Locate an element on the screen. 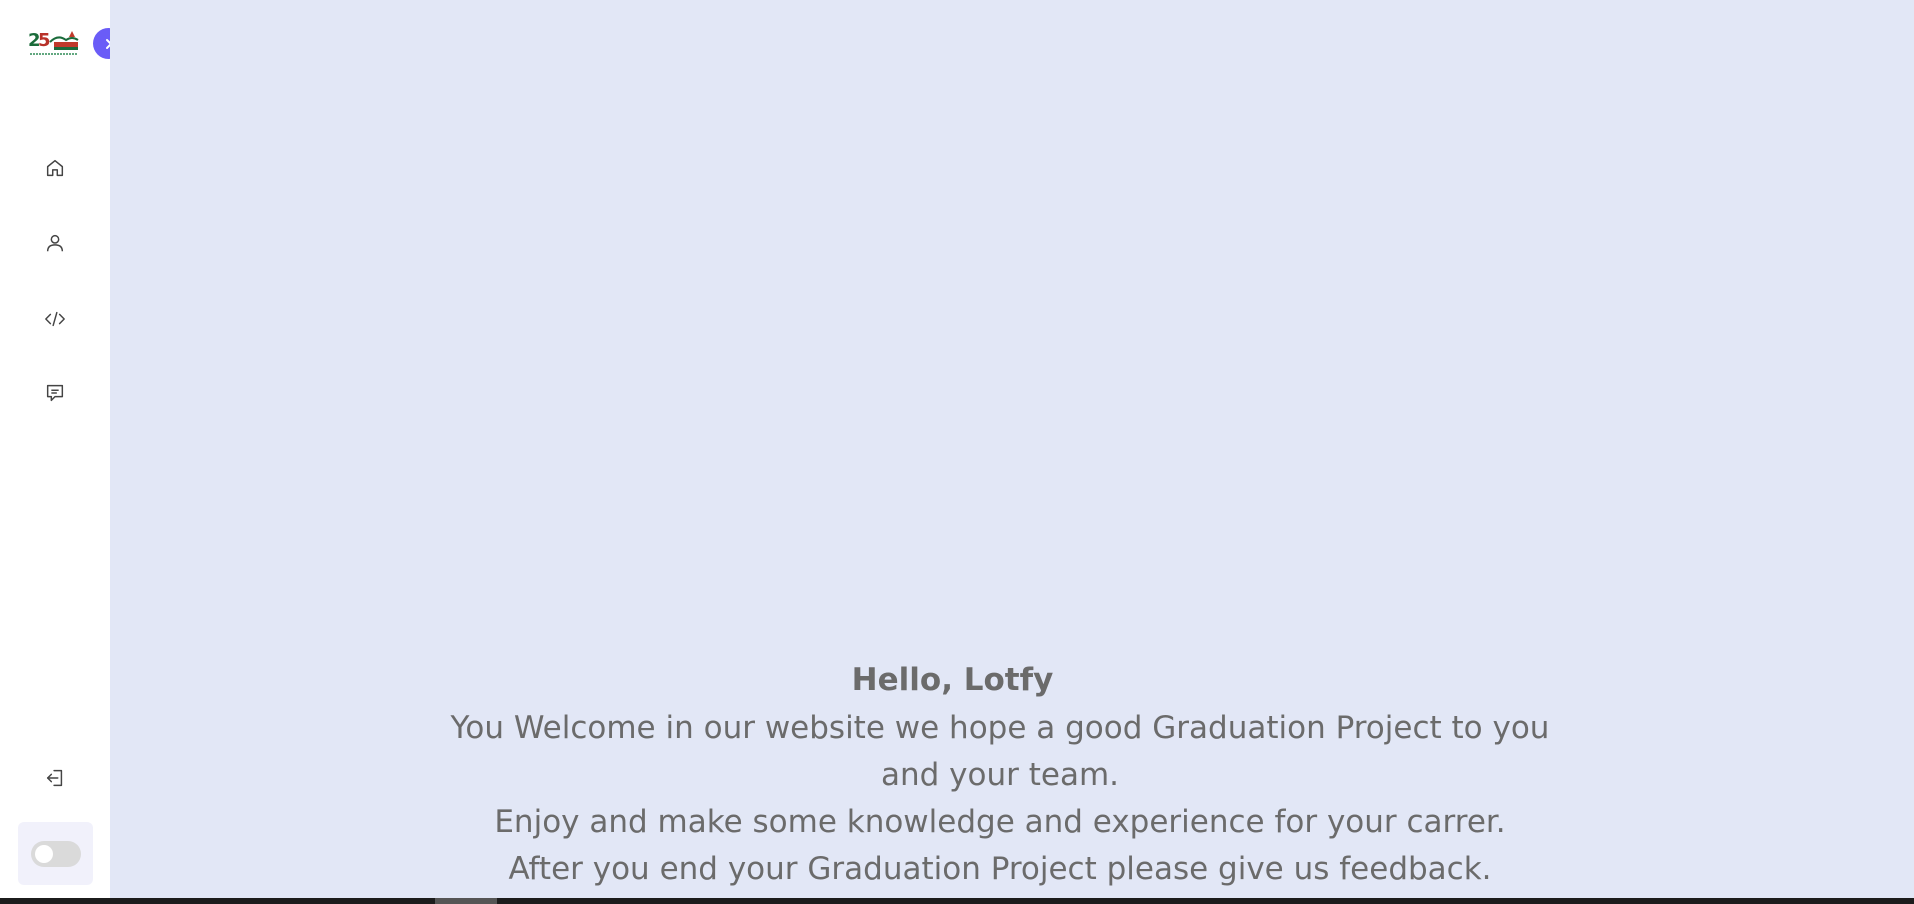  sidebar: 2 5 is located at coordinates (62, 449).